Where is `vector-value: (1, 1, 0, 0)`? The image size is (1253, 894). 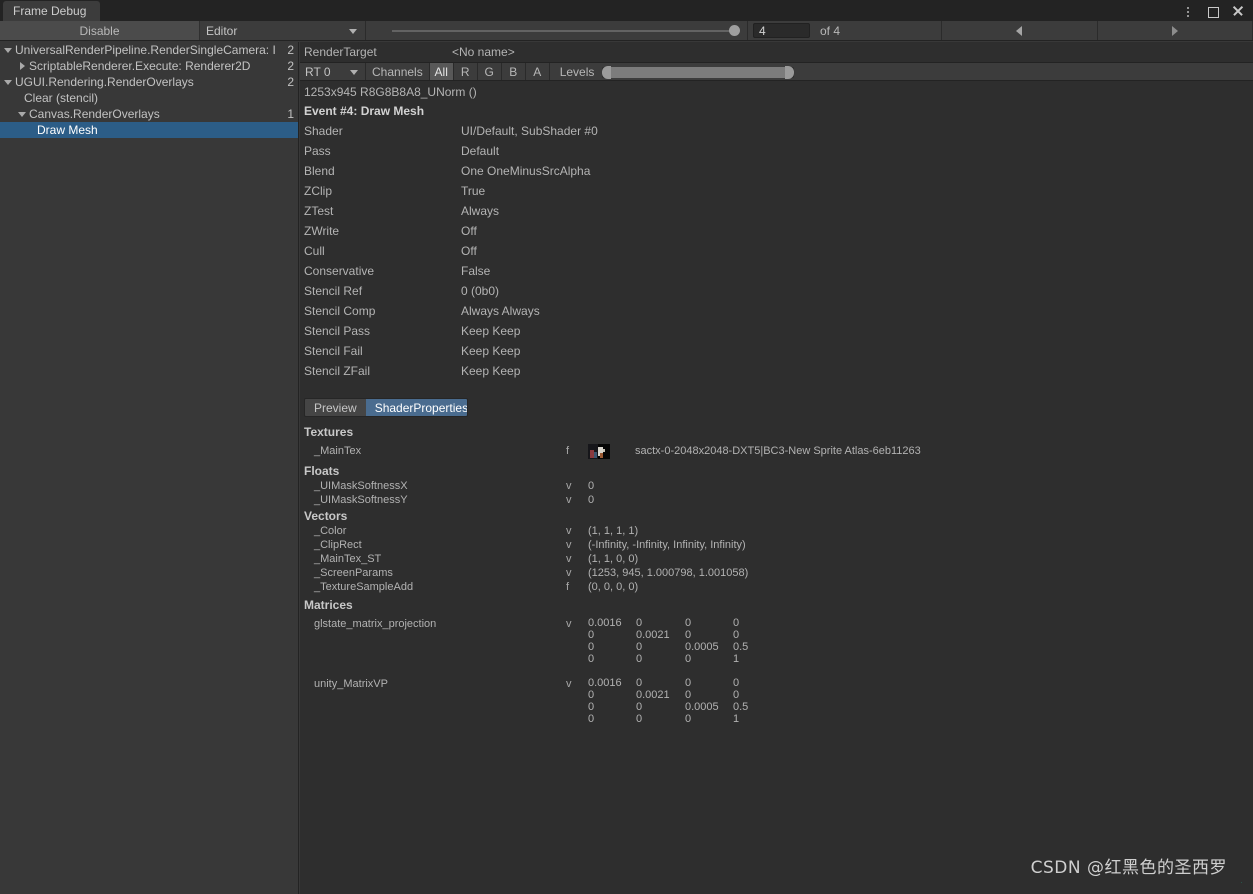 vector-value: (1, 1, 0, 0) is located at coordinates (613, 559).